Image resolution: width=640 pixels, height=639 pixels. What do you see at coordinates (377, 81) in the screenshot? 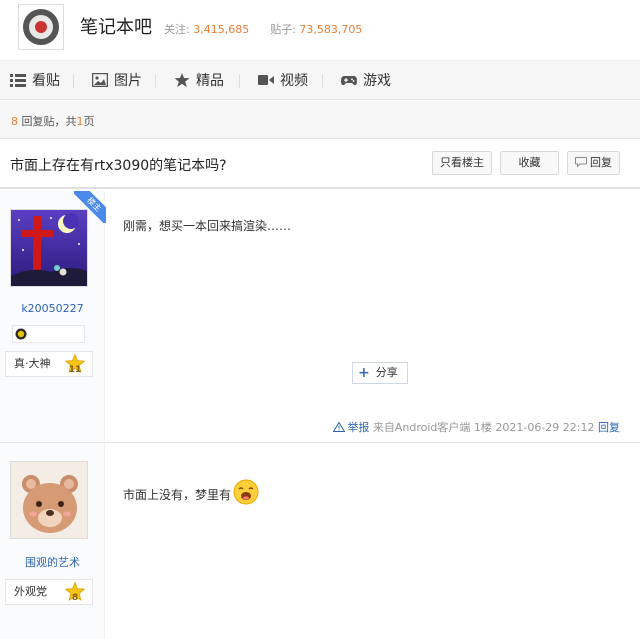
I see `tab-games-label: 游戏` at bounding box center [377, 81].